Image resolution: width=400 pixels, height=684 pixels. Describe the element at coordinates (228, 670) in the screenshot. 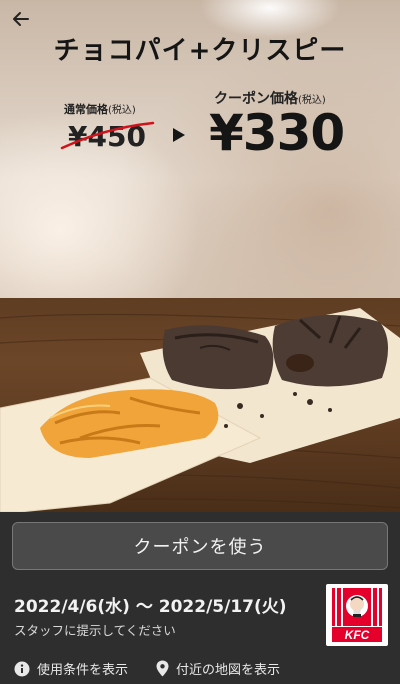

I see `map-link-label: 付近の地図を表示` at that location.